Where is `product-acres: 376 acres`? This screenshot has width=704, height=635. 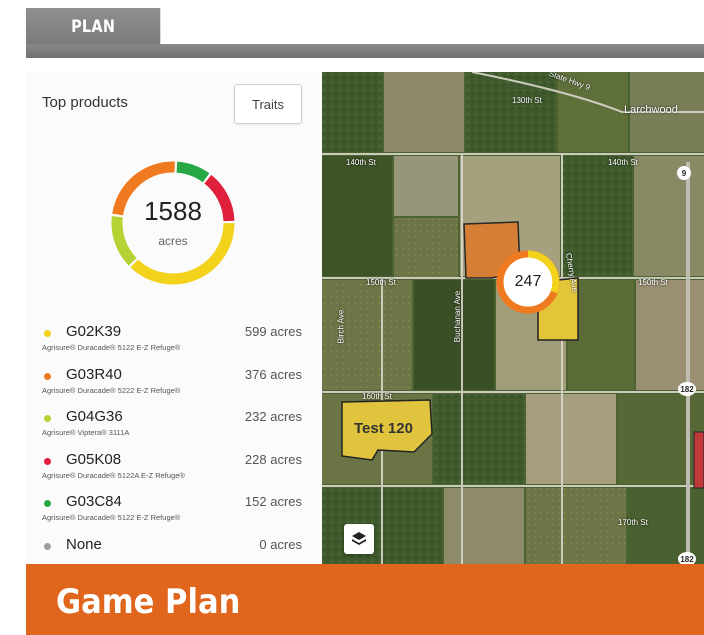
product-acres: 376 acres is located at coordinates (273, 374).